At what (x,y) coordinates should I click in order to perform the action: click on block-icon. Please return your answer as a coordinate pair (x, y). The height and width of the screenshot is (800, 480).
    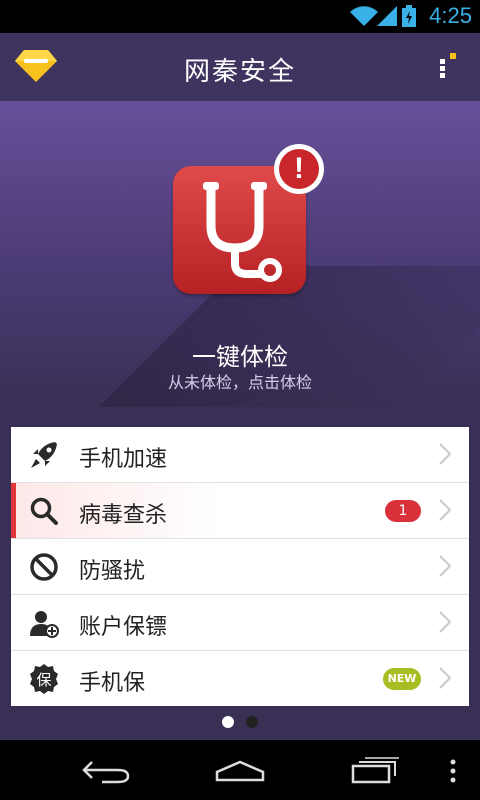
    Looking at the image, I should click on (44, 567).